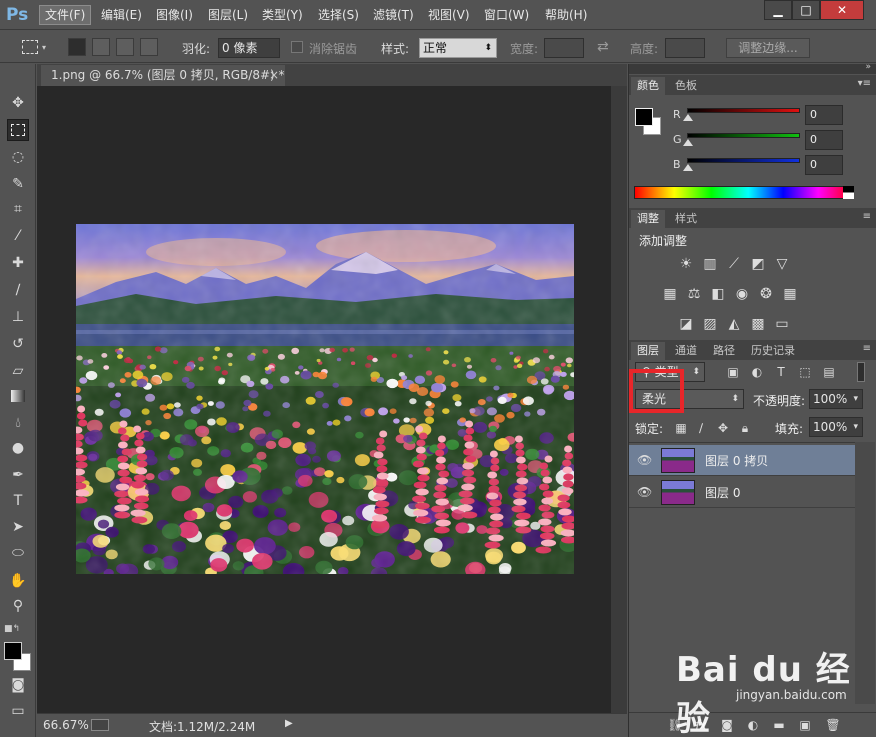 Image resolution: width=876 pixels, height=737 pixels. Describe the element at coordinates (758, 324) in the screenshot. I see `selective-color-icon: ▩` at that location.